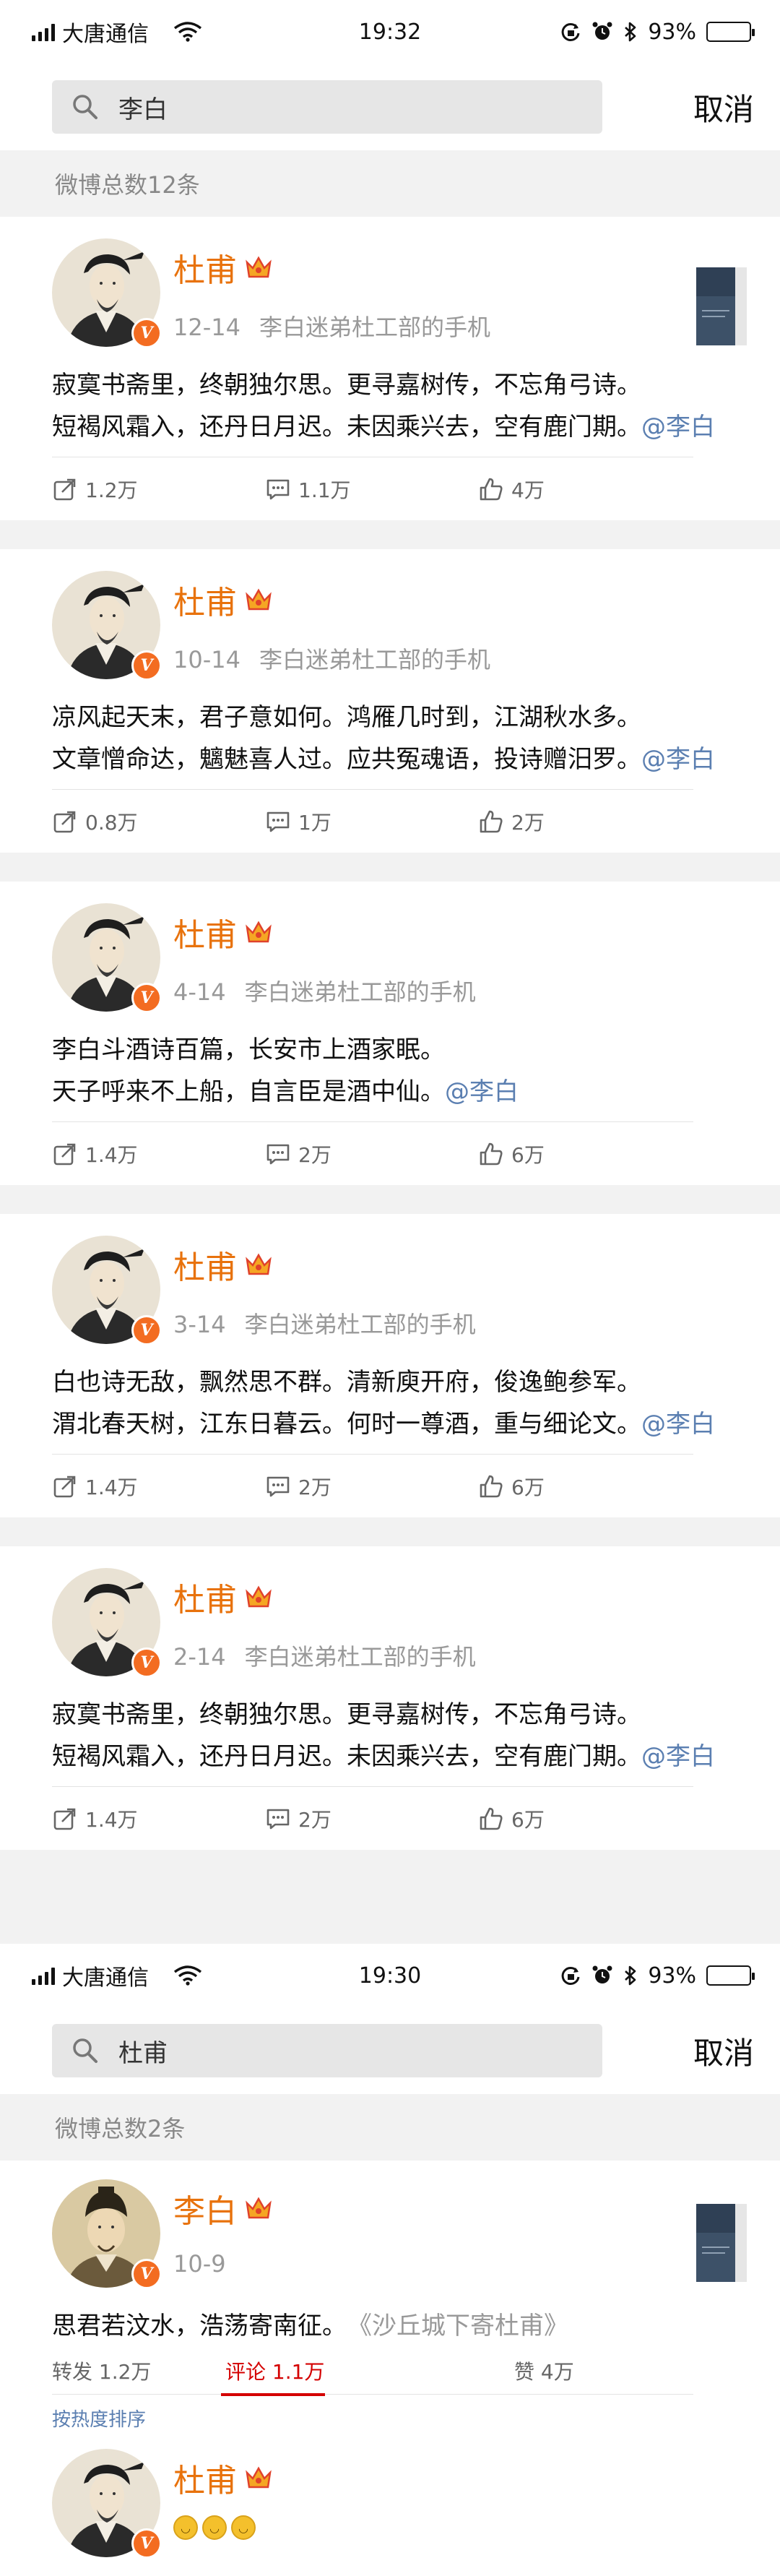 The width and height of the screenshot is (780, 2576). What do you see at coordinates (416, 2504) in the screenshot?
I see `comment-item: V 杜甫 ◡ ◡ ◡` at bounding box center [416, 2504].